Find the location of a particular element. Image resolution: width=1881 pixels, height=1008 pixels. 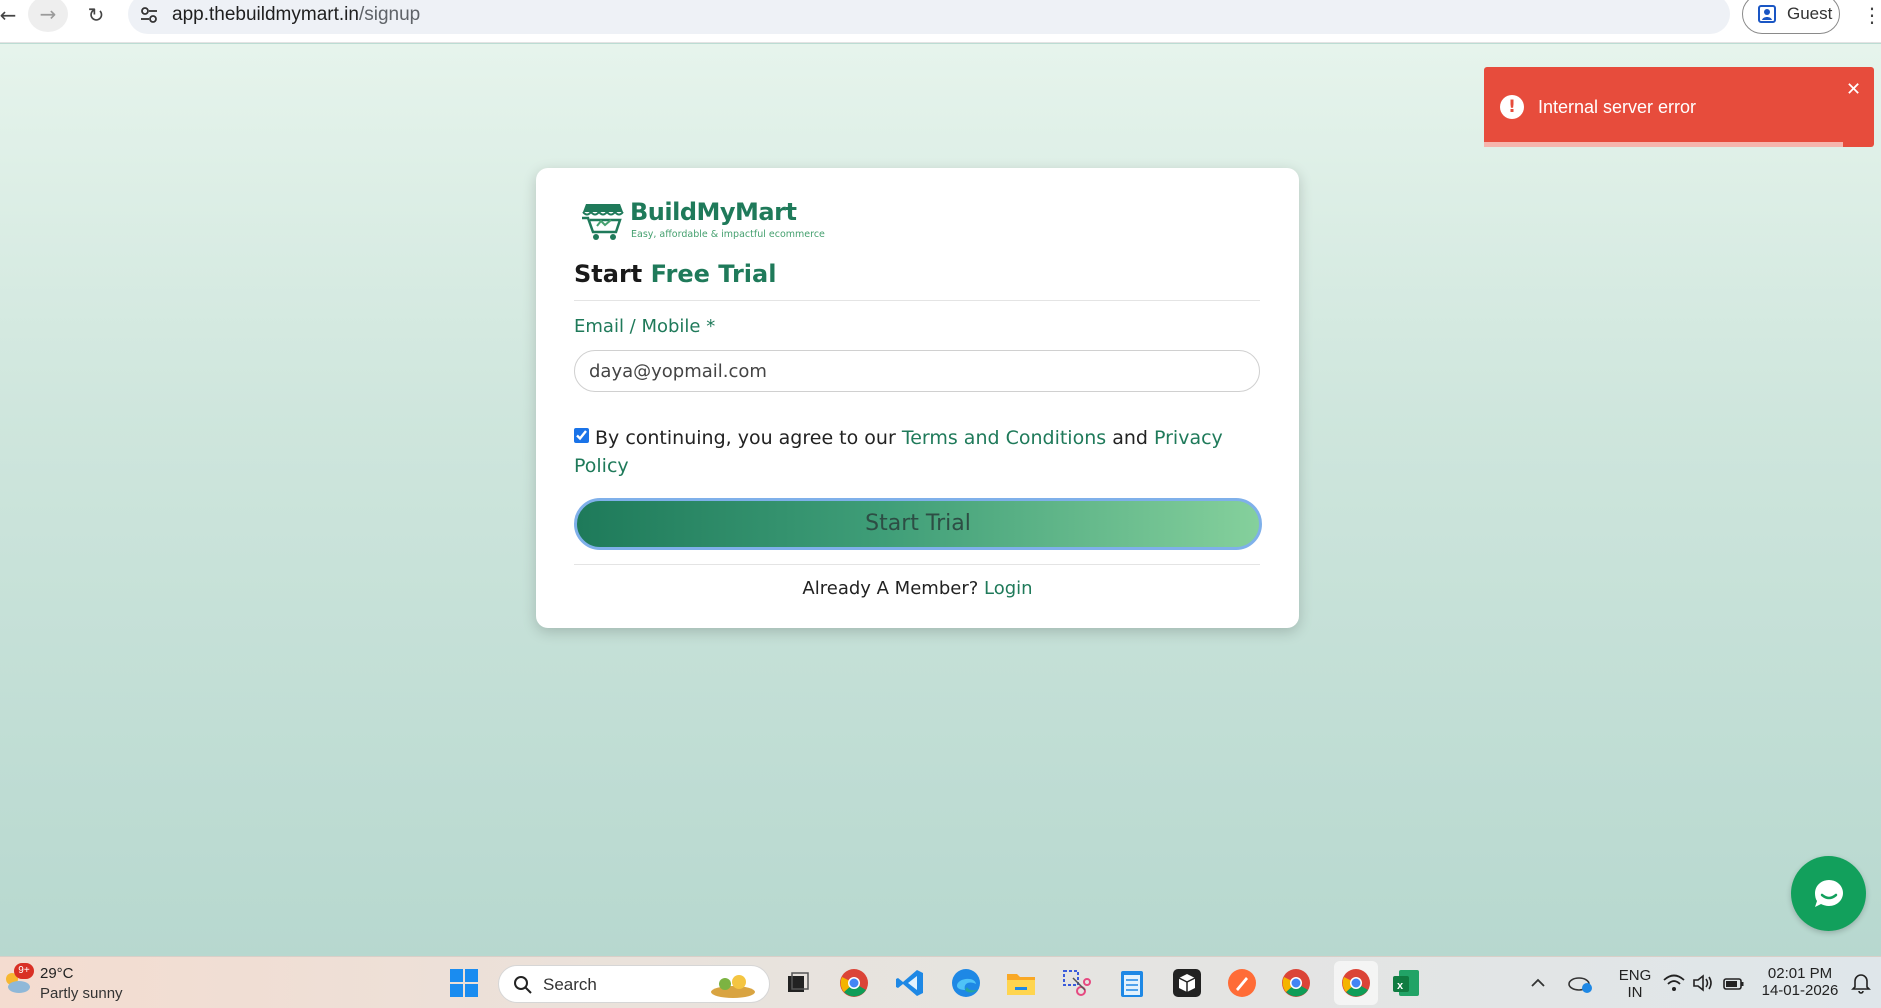

search-highlight-icon is located at coordinates (733, 986).